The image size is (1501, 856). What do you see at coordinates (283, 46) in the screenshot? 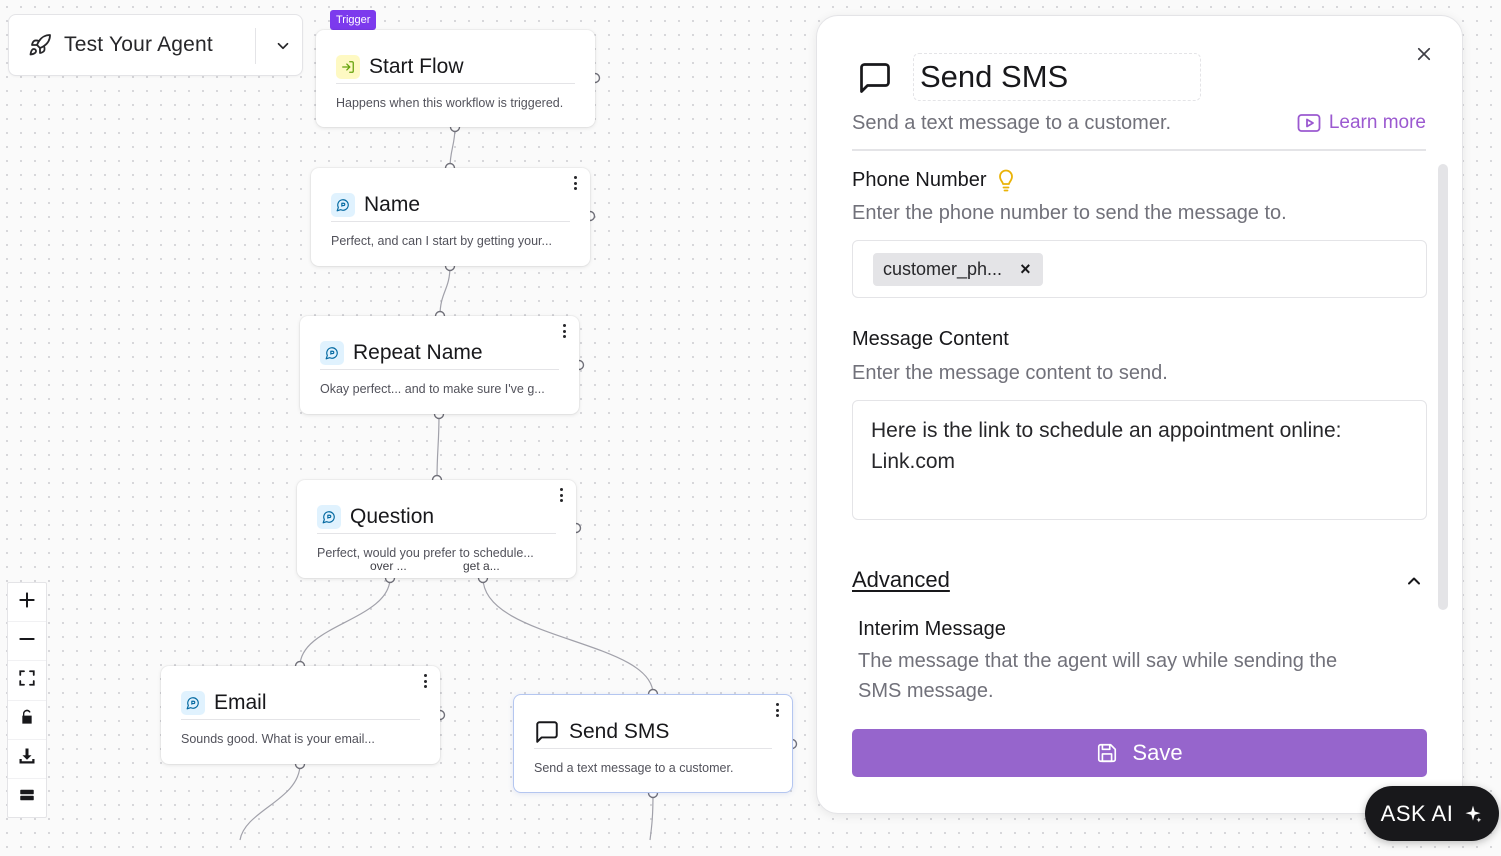
I see `chevron-down-icon` at bounding box center [283, 46].